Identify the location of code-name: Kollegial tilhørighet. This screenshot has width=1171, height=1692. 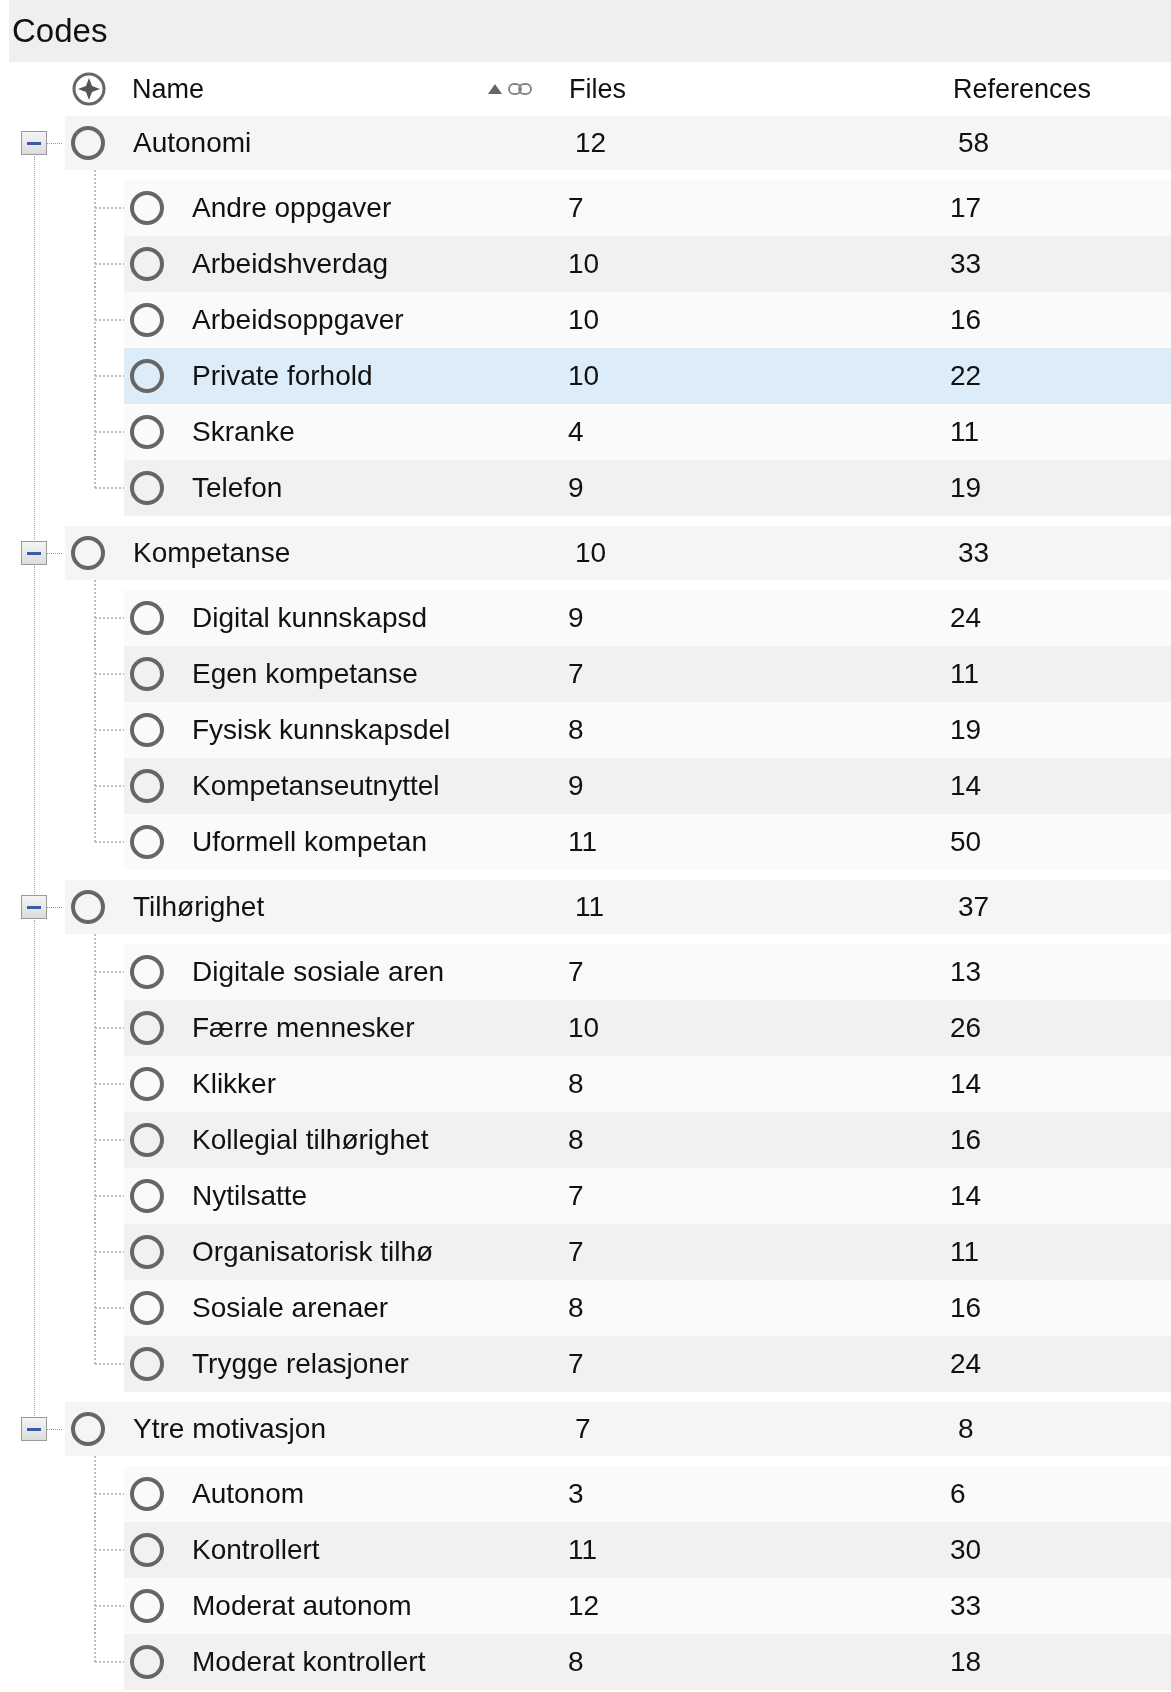
(311, 1140).